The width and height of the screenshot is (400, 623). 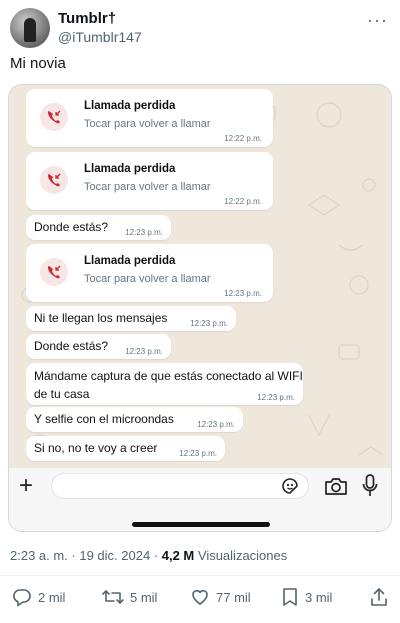 What do you see at coordinates (96, 448) in the screenshot?
I see `message-text: Si no, no te voy a creer` at bounding box center [96, 448].